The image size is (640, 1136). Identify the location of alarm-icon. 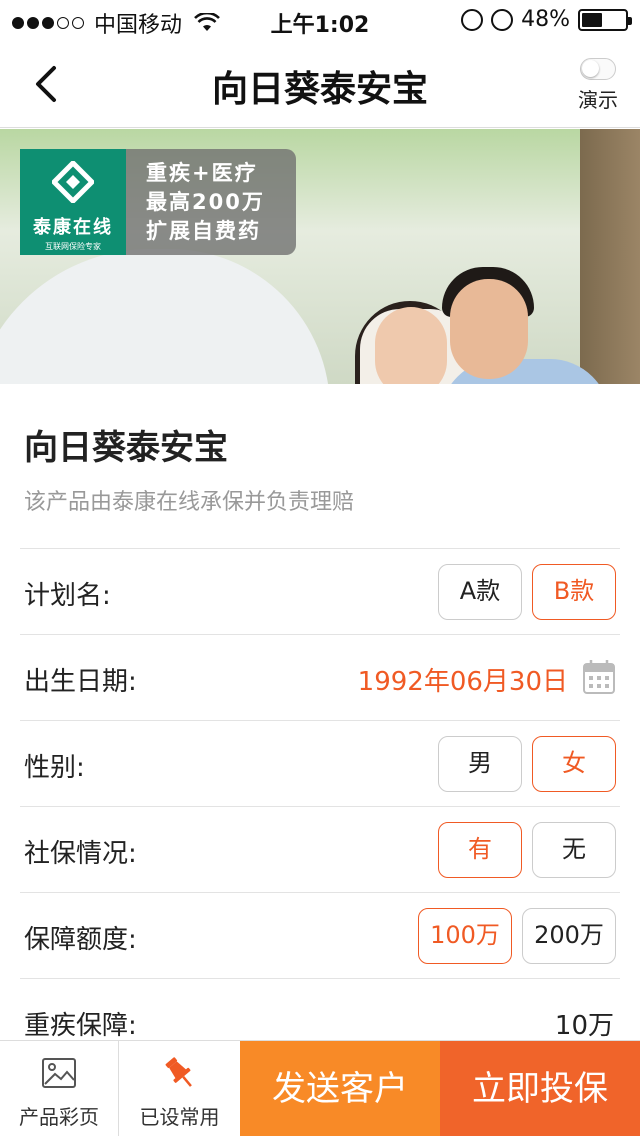
(502, 19).